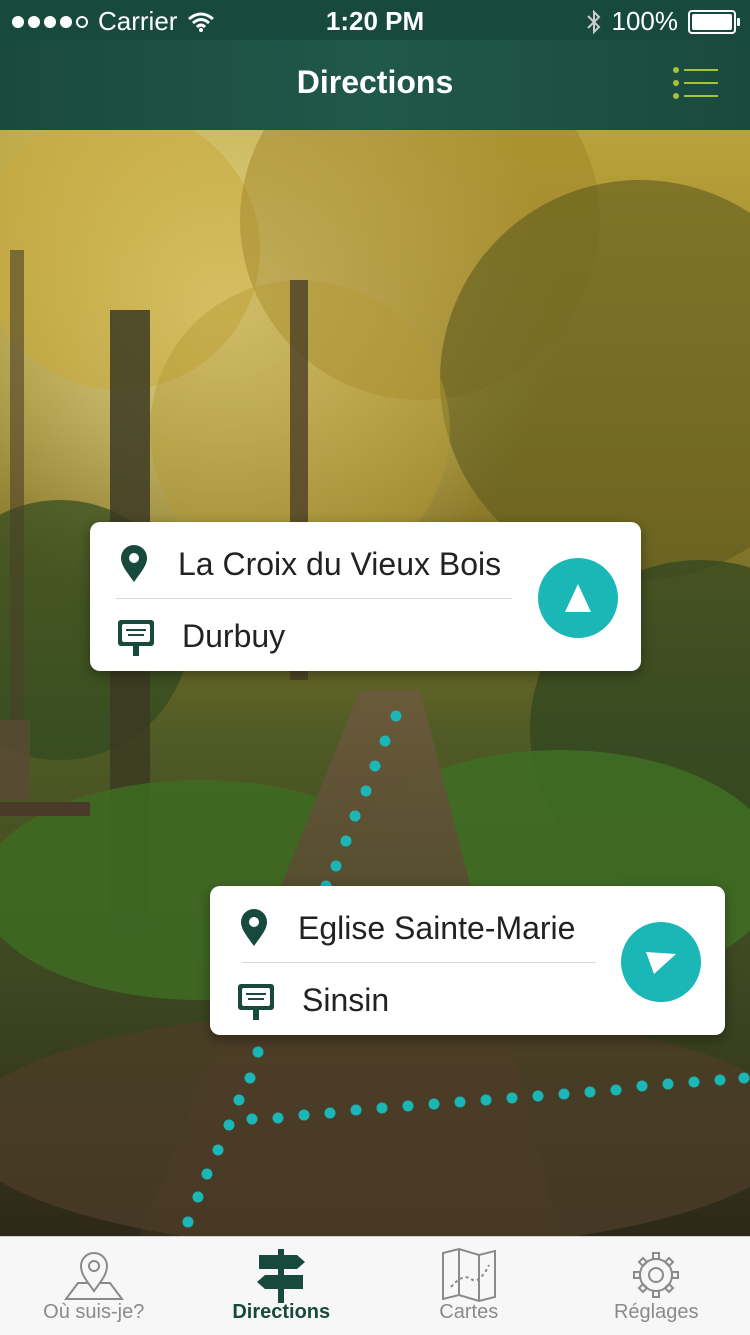  I want to click on list-menu-button, so click(696, 83).